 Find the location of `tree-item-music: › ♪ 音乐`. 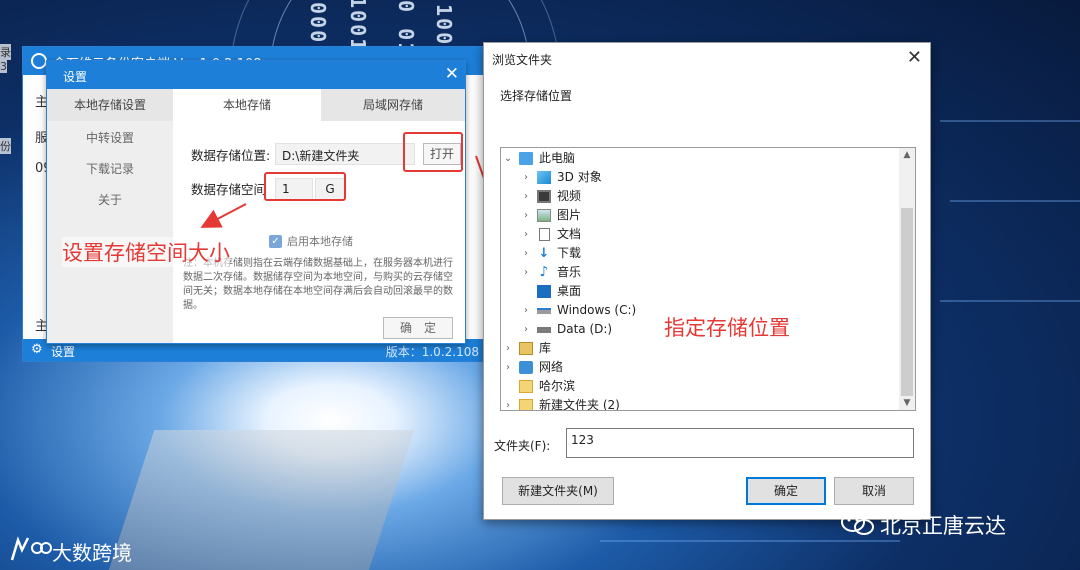

tree-item-music: › ♪ 音乐 is located at coordinates (700, 272).